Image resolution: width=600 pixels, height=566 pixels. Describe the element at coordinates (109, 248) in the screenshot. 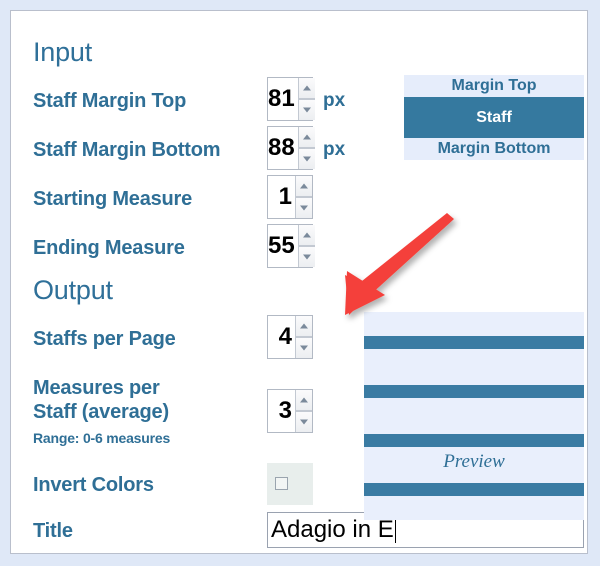

I see `ending-measure-label: Ending Measure` at that location.